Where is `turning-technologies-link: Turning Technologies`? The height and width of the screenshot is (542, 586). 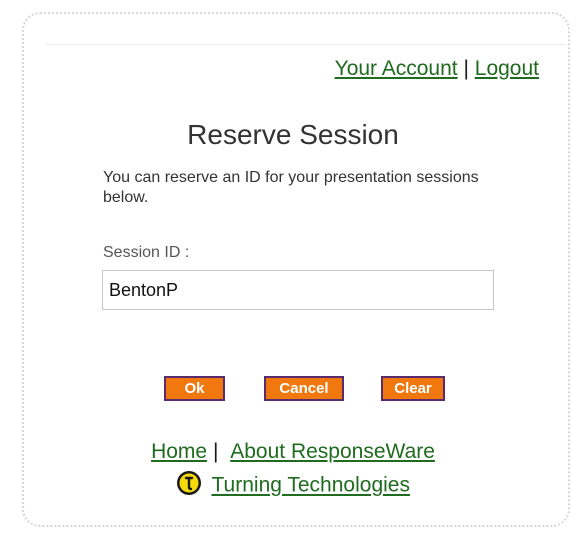 turning-technologies-link: Turning Technologies is located at coordinates (311, 485).